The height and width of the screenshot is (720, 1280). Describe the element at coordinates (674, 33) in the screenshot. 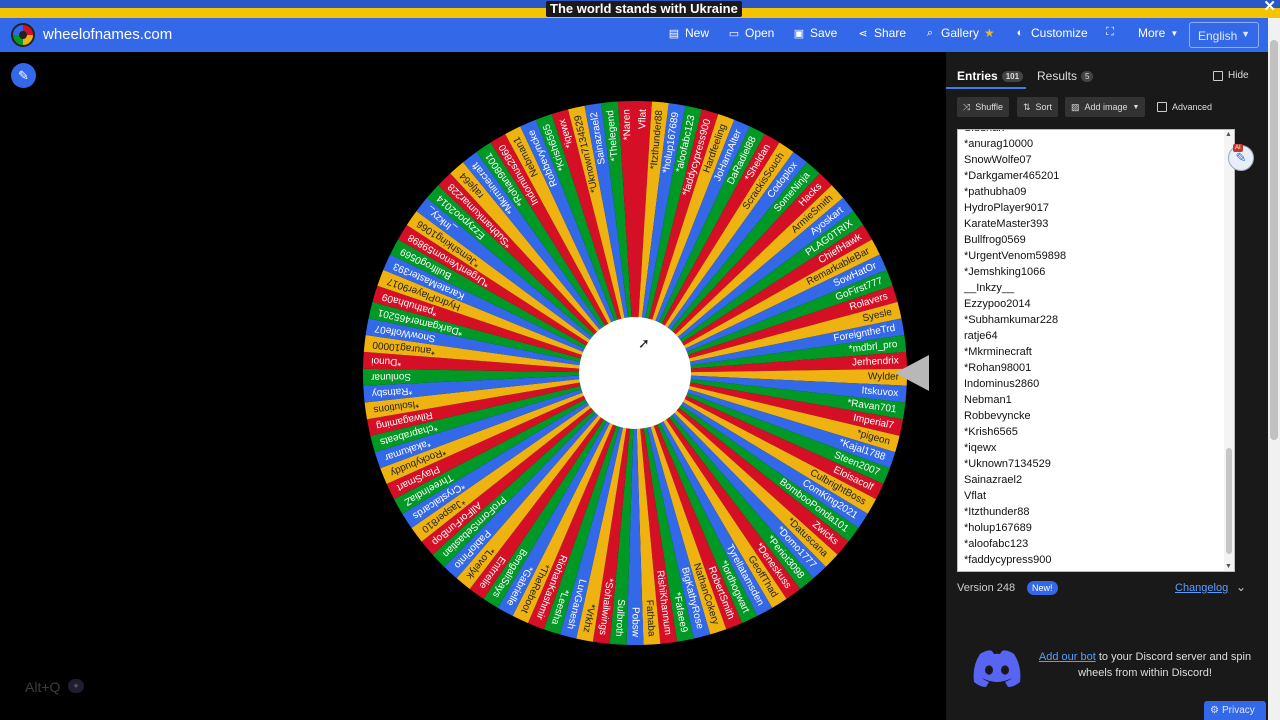

I see `file-icon: ▤` at that location.